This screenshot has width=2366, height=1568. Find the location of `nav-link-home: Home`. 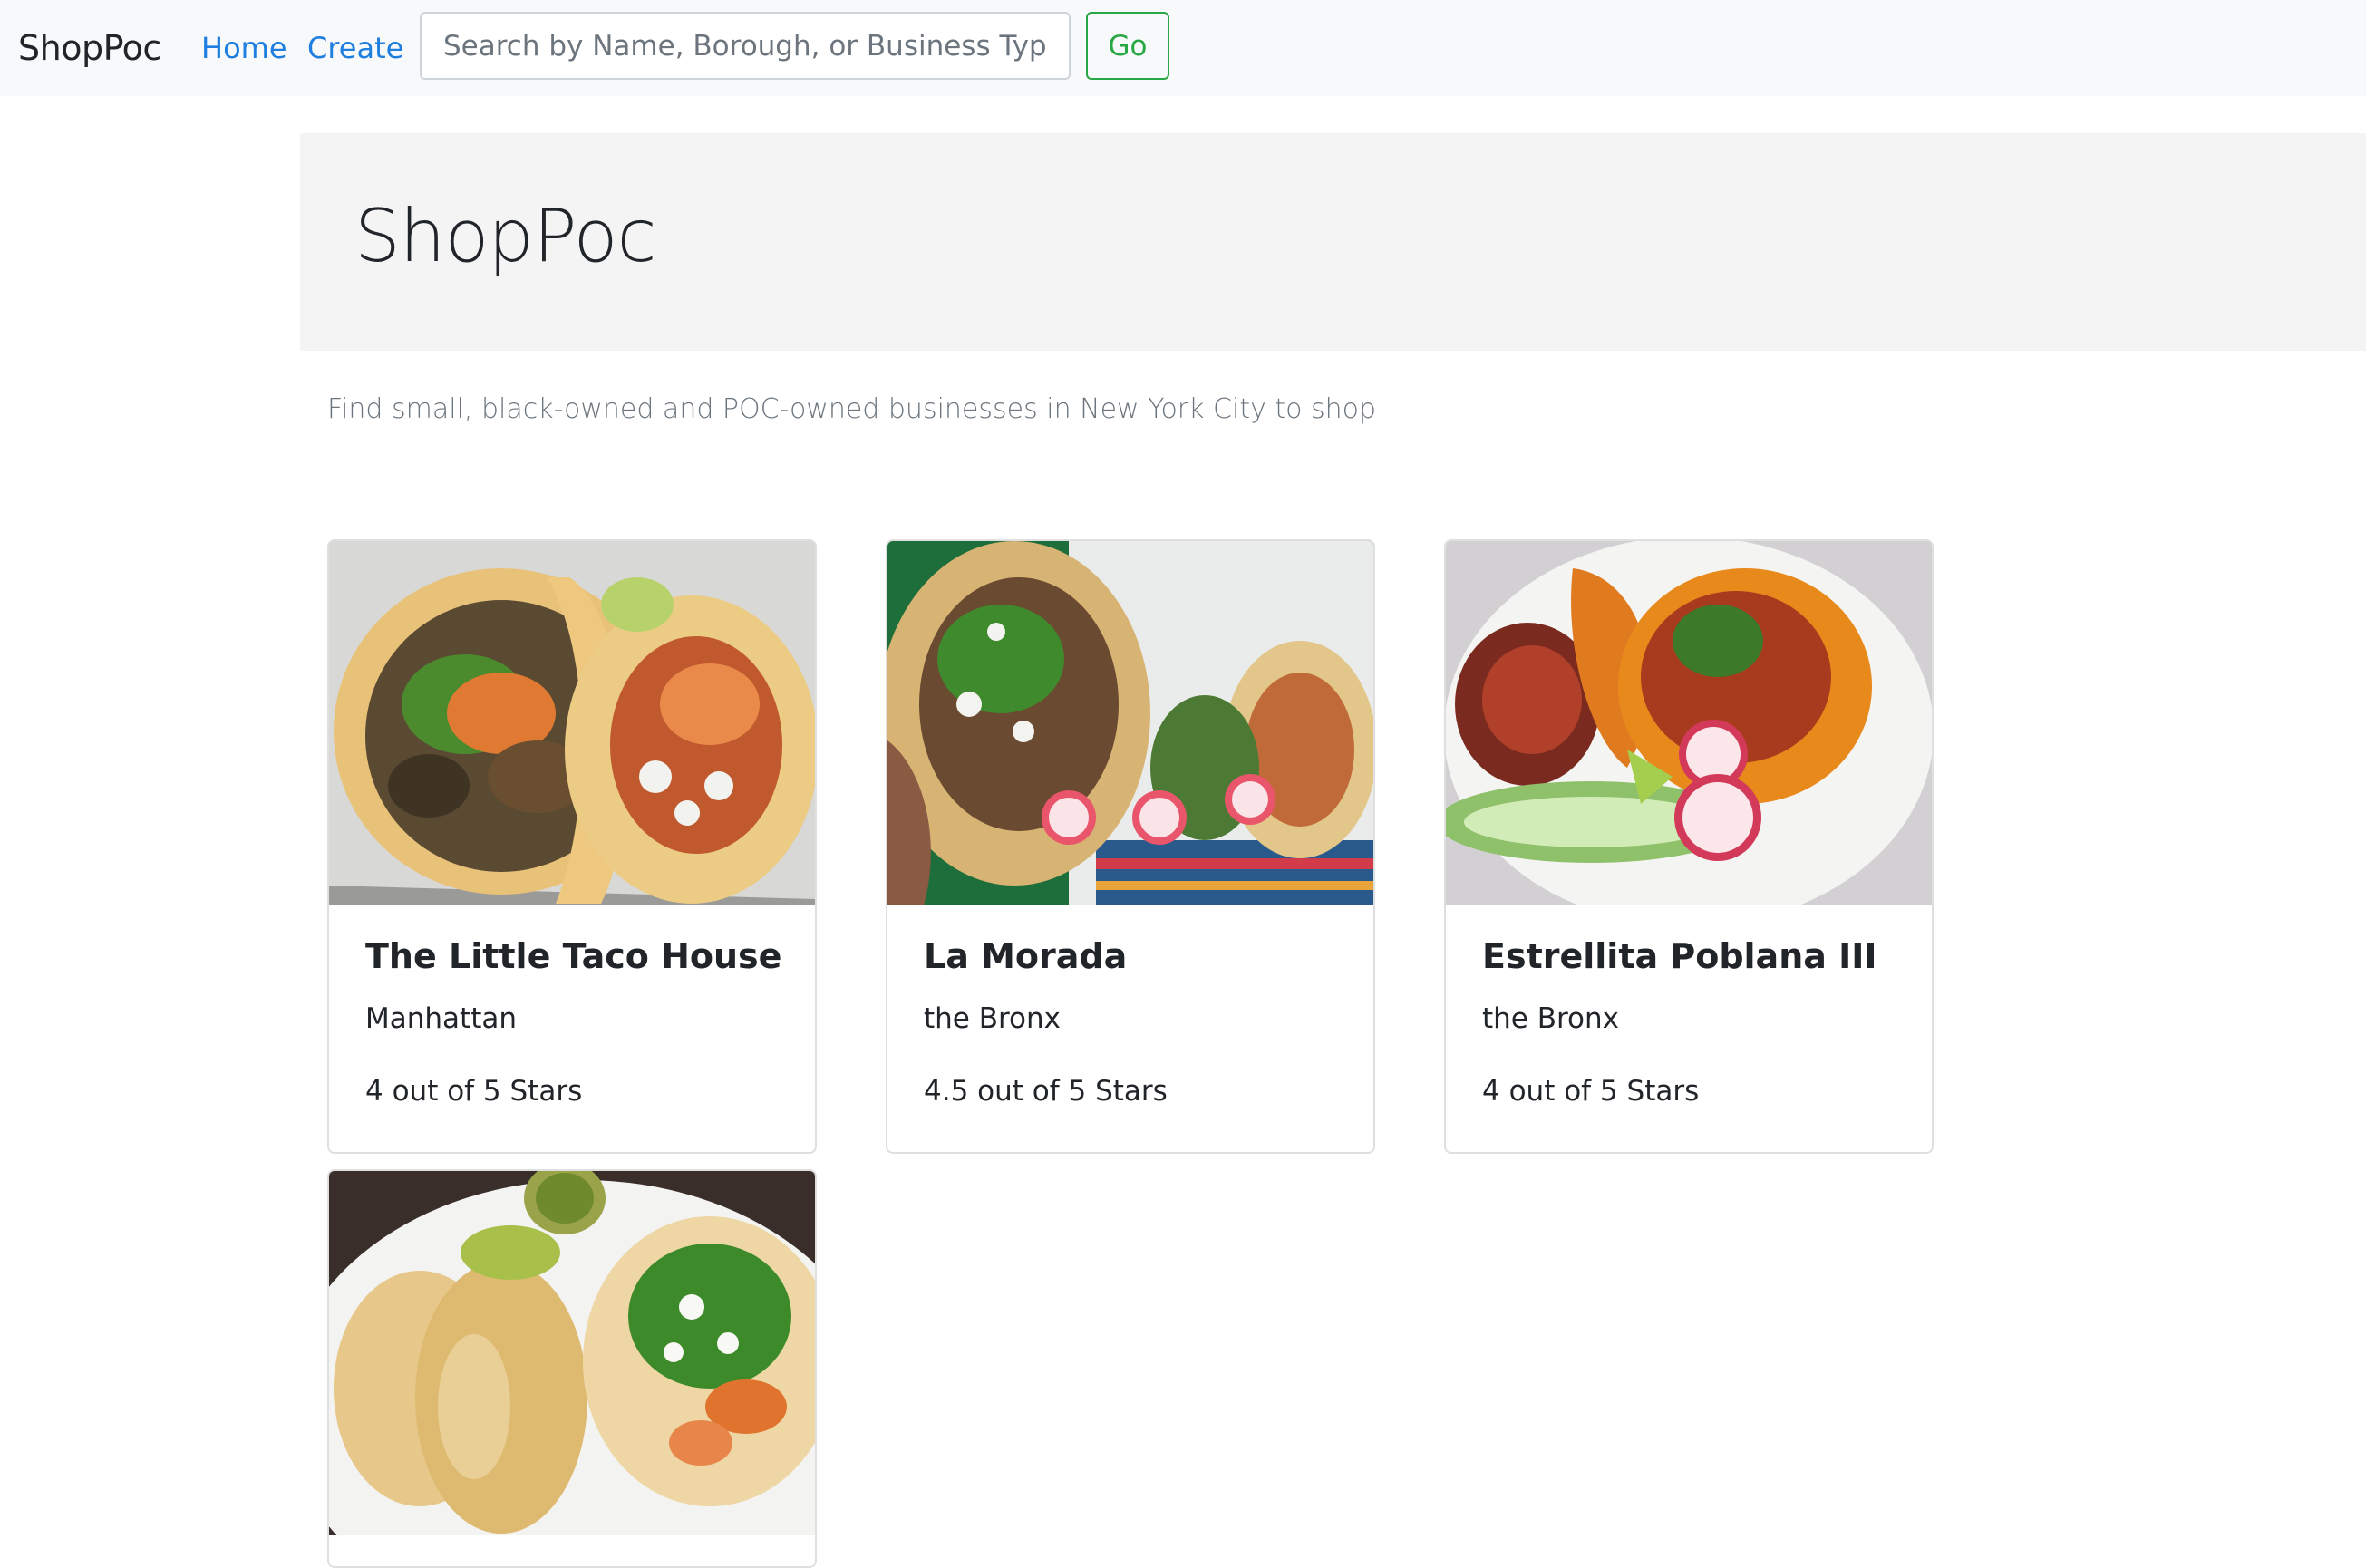

nav-link-home: Home is located at coordinates (244, 48).